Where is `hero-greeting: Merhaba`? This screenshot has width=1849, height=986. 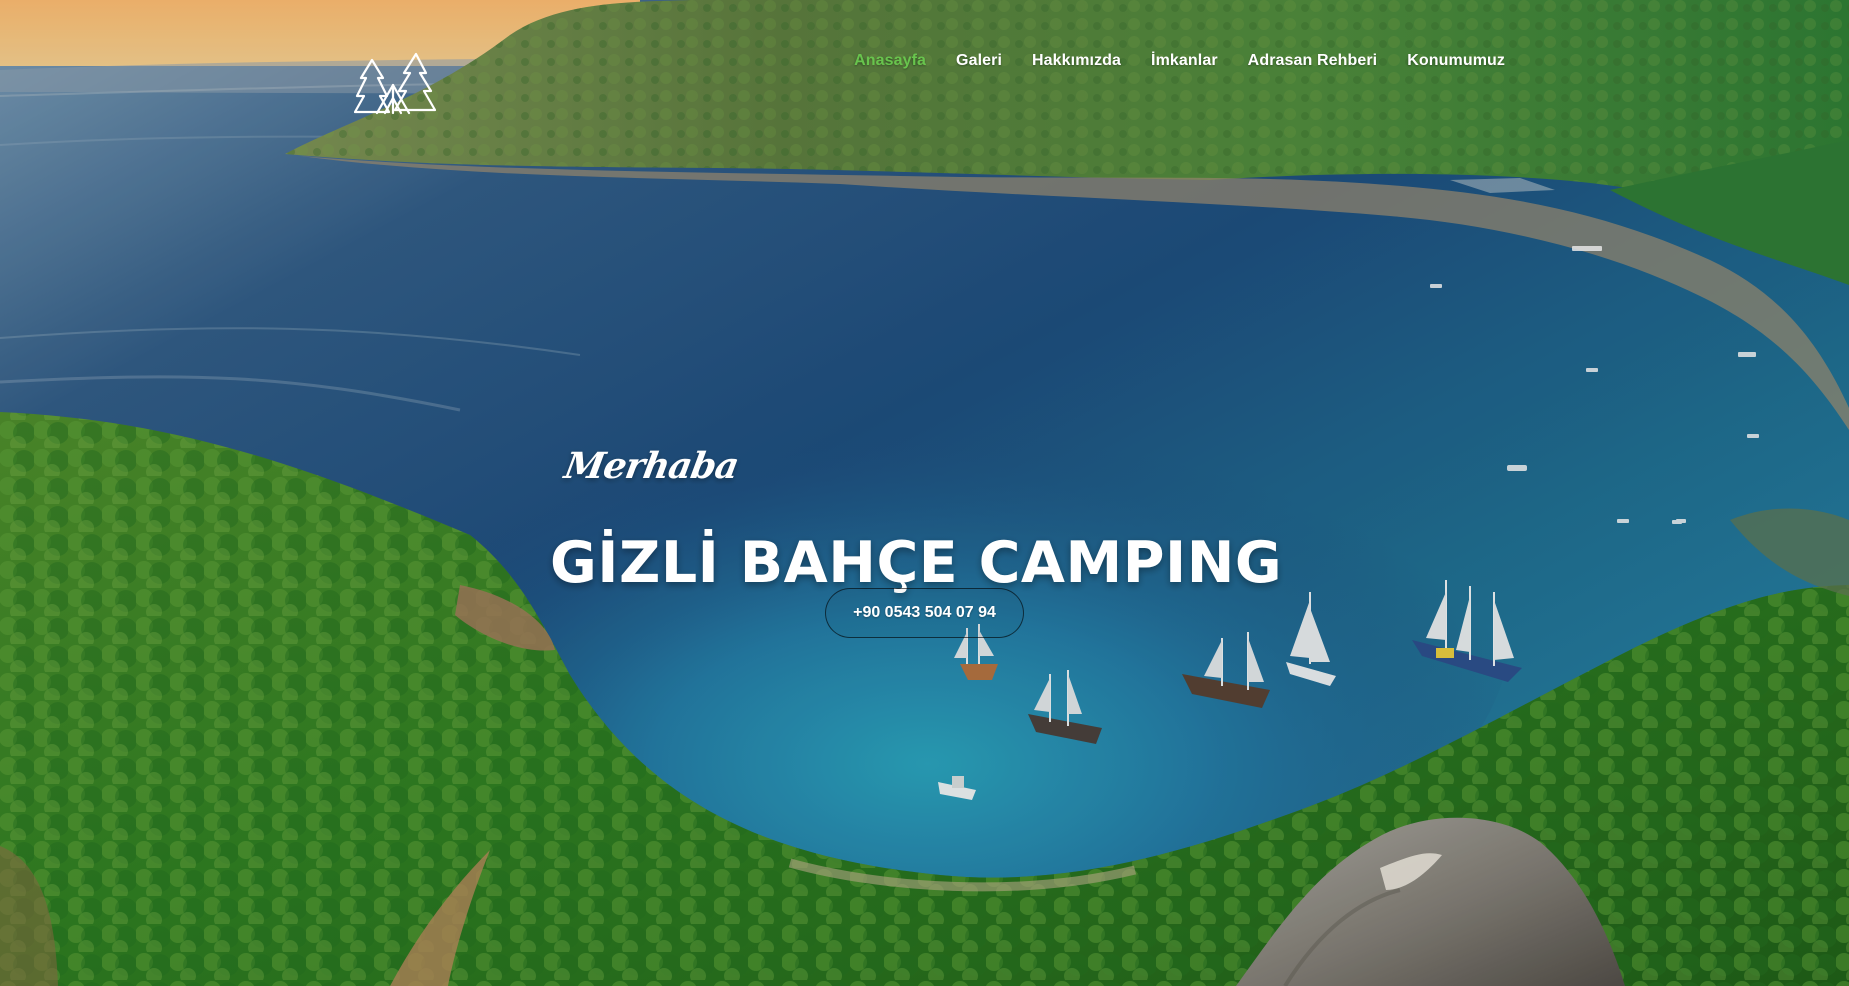
hero-greeting: Merhaba is located at coordinates (651, 466).